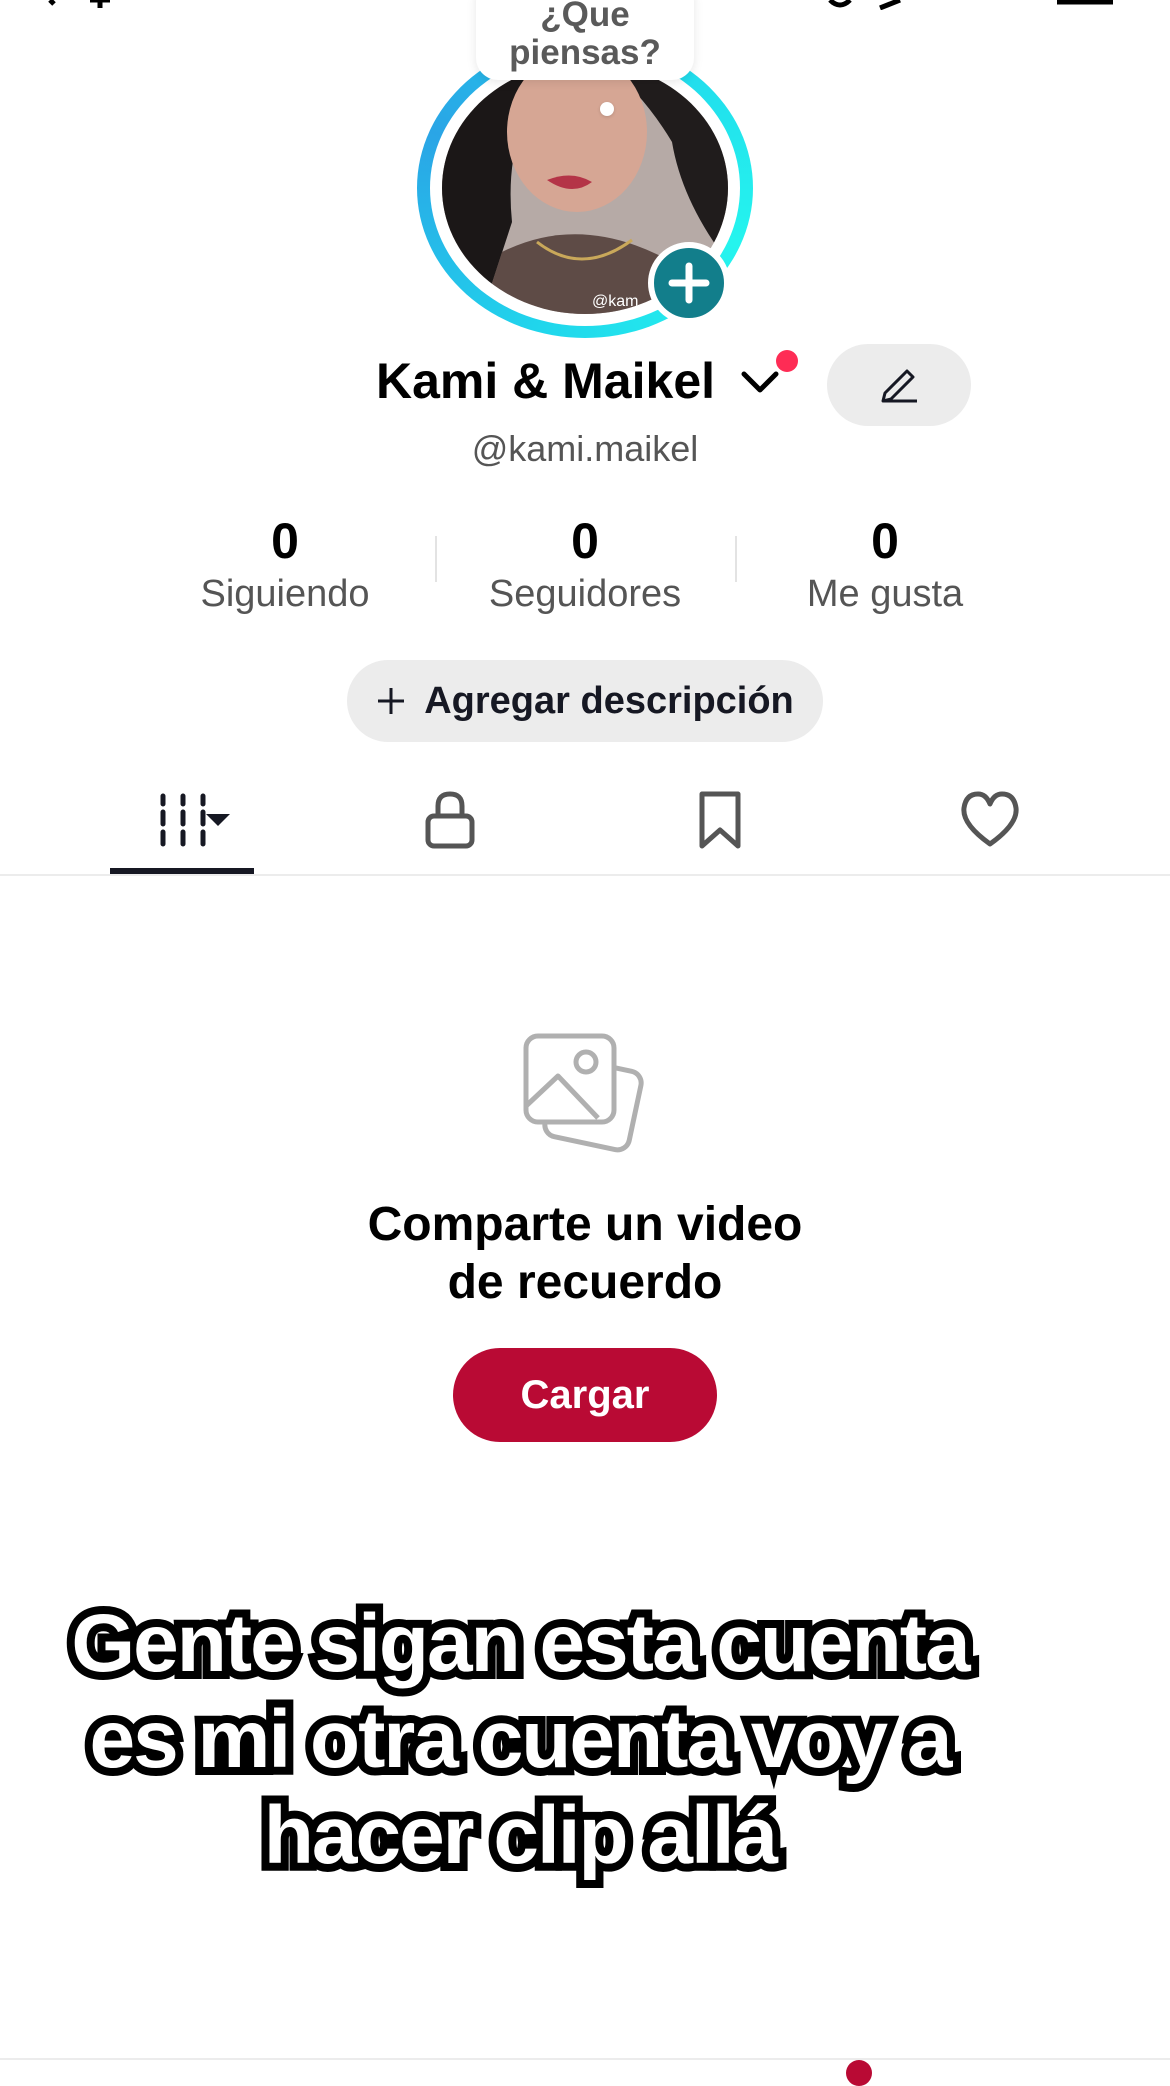  I want to click on stat-label: Siguiendo, so click(285, 594).